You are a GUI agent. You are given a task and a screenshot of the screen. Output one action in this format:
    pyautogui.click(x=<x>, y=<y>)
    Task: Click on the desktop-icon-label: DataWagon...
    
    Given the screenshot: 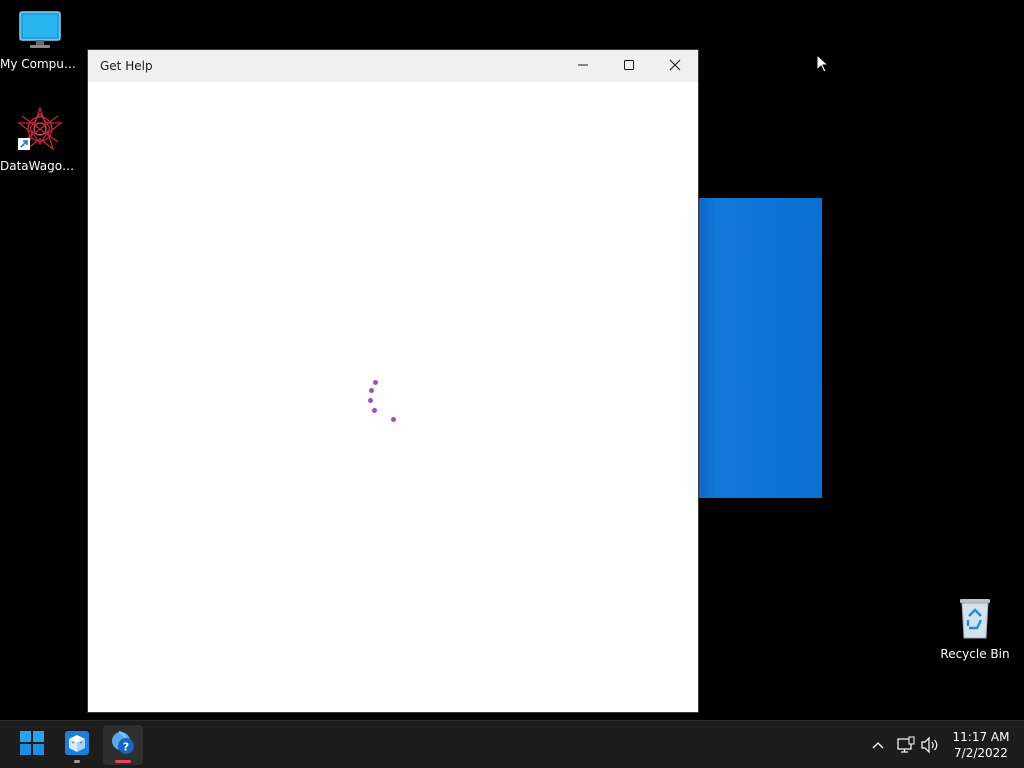 What is the action you would take?
    pyautogui.click(x=40, y=166)
    